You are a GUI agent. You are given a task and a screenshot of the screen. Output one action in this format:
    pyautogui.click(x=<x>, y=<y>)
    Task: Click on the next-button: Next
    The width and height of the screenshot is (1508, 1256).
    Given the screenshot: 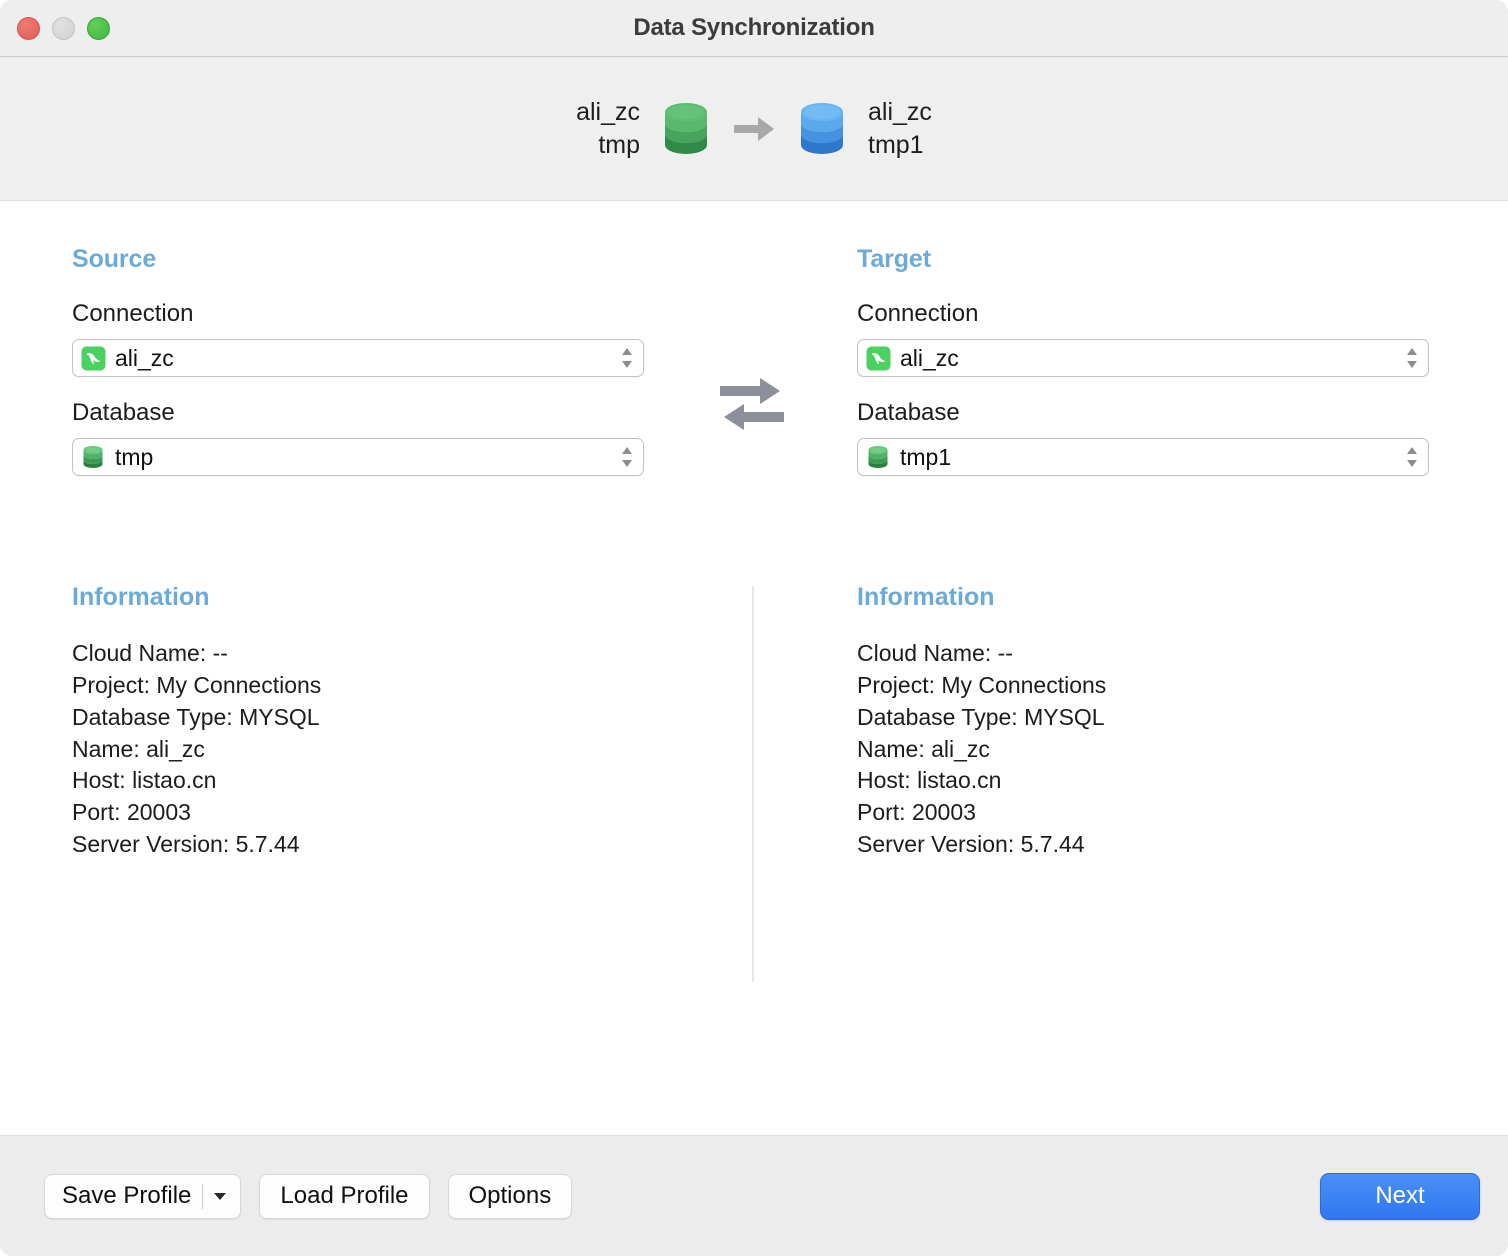 What is the action you would take?
    pyautogui.click(x=1400, y=1196)
    